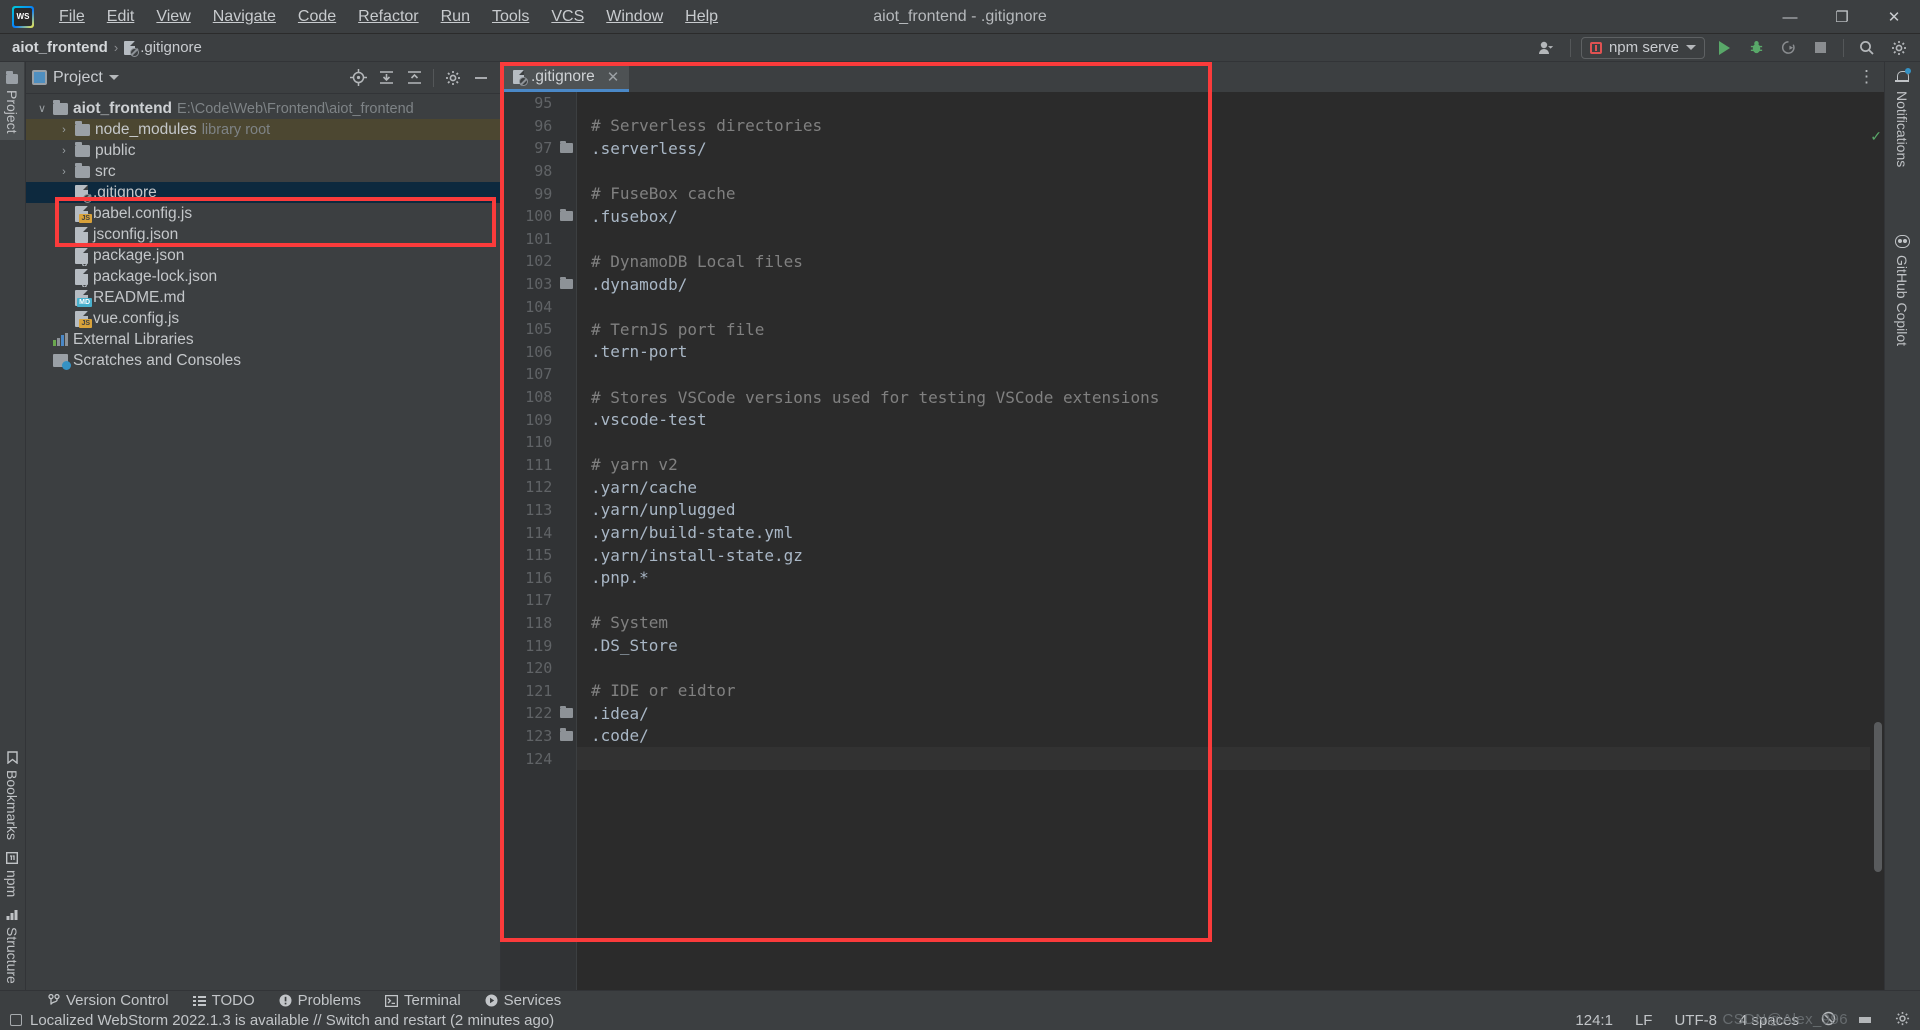 This screenshot has height=1030, width=1920. What do you see at coordinates (60, 47) in the screenshot?
I see `breadcrumb-project: aiot_frontend` at bounding box center [60, 47].